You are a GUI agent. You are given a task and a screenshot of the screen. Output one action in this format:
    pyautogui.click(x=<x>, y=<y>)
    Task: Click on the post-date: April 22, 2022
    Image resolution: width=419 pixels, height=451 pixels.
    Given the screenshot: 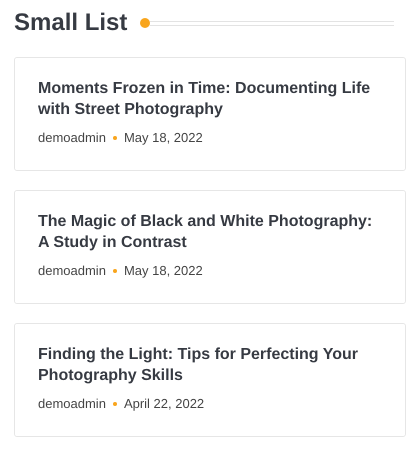 What is the action you would take?
    pyautogui.click(x=164, y=403)
    